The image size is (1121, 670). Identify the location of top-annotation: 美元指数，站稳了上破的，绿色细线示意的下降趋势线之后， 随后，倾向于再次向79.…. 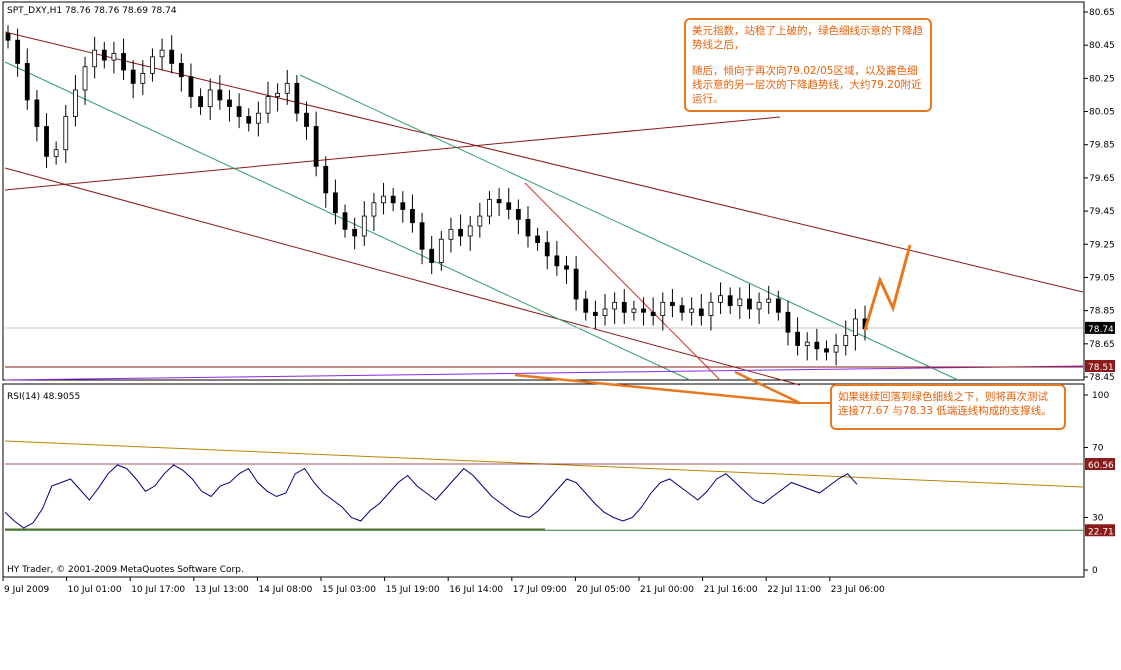
(808, 65).